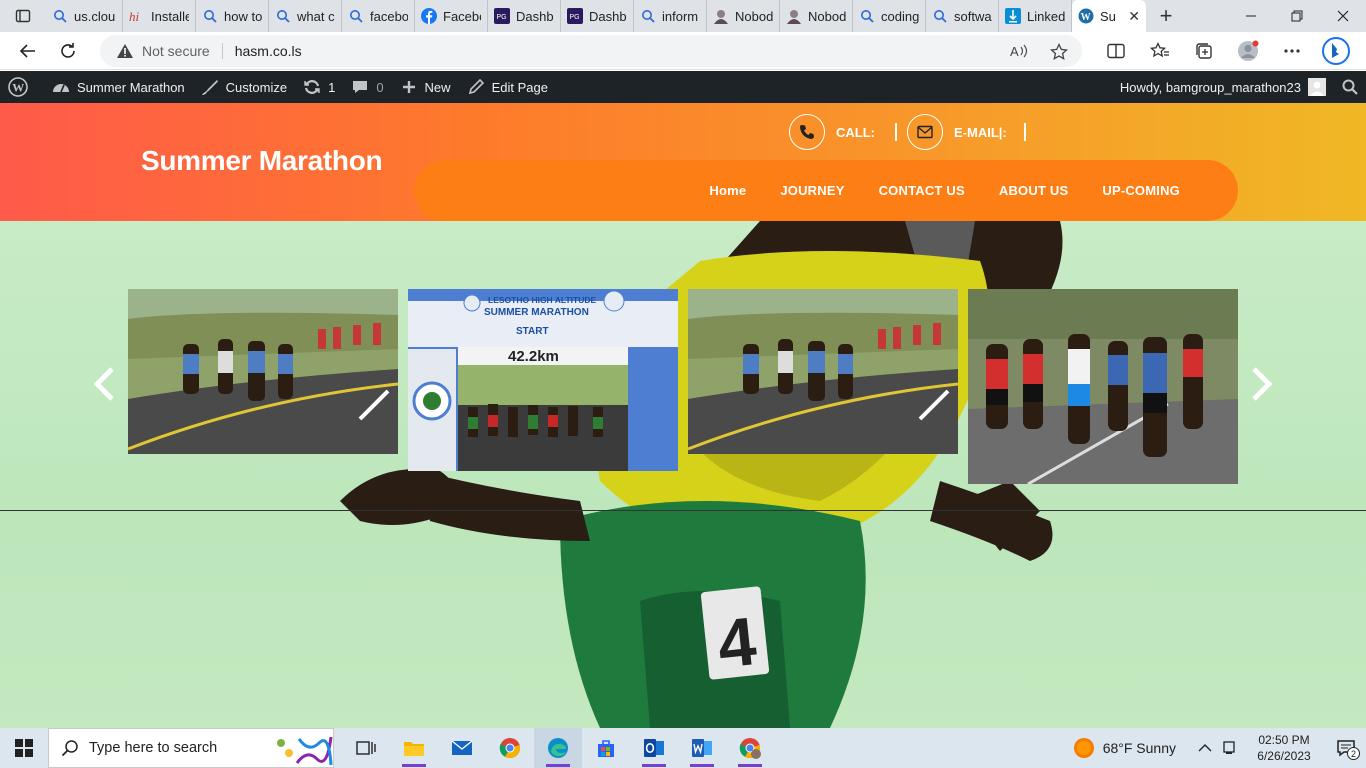 This screenshot has height=768, width=1366. Describe the element at coordinates (1034, 190) in the screenshot. I see `nav-about-us: ABOUT US` at that location.